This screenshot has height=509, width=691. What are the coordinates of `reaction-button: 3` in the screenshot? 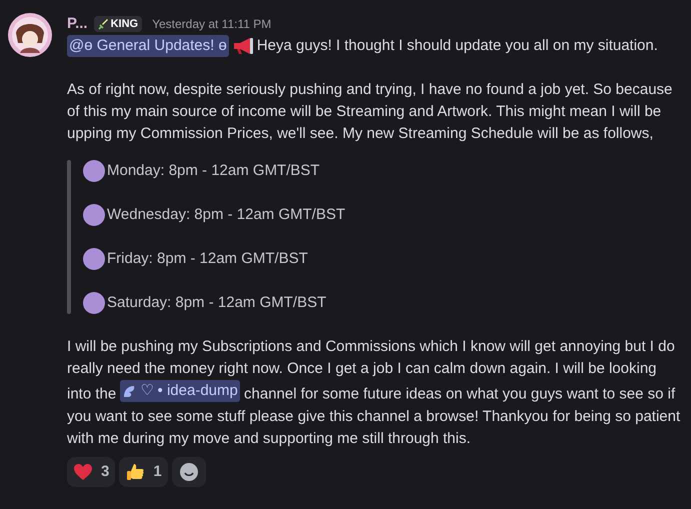 It's located at (91, 471).